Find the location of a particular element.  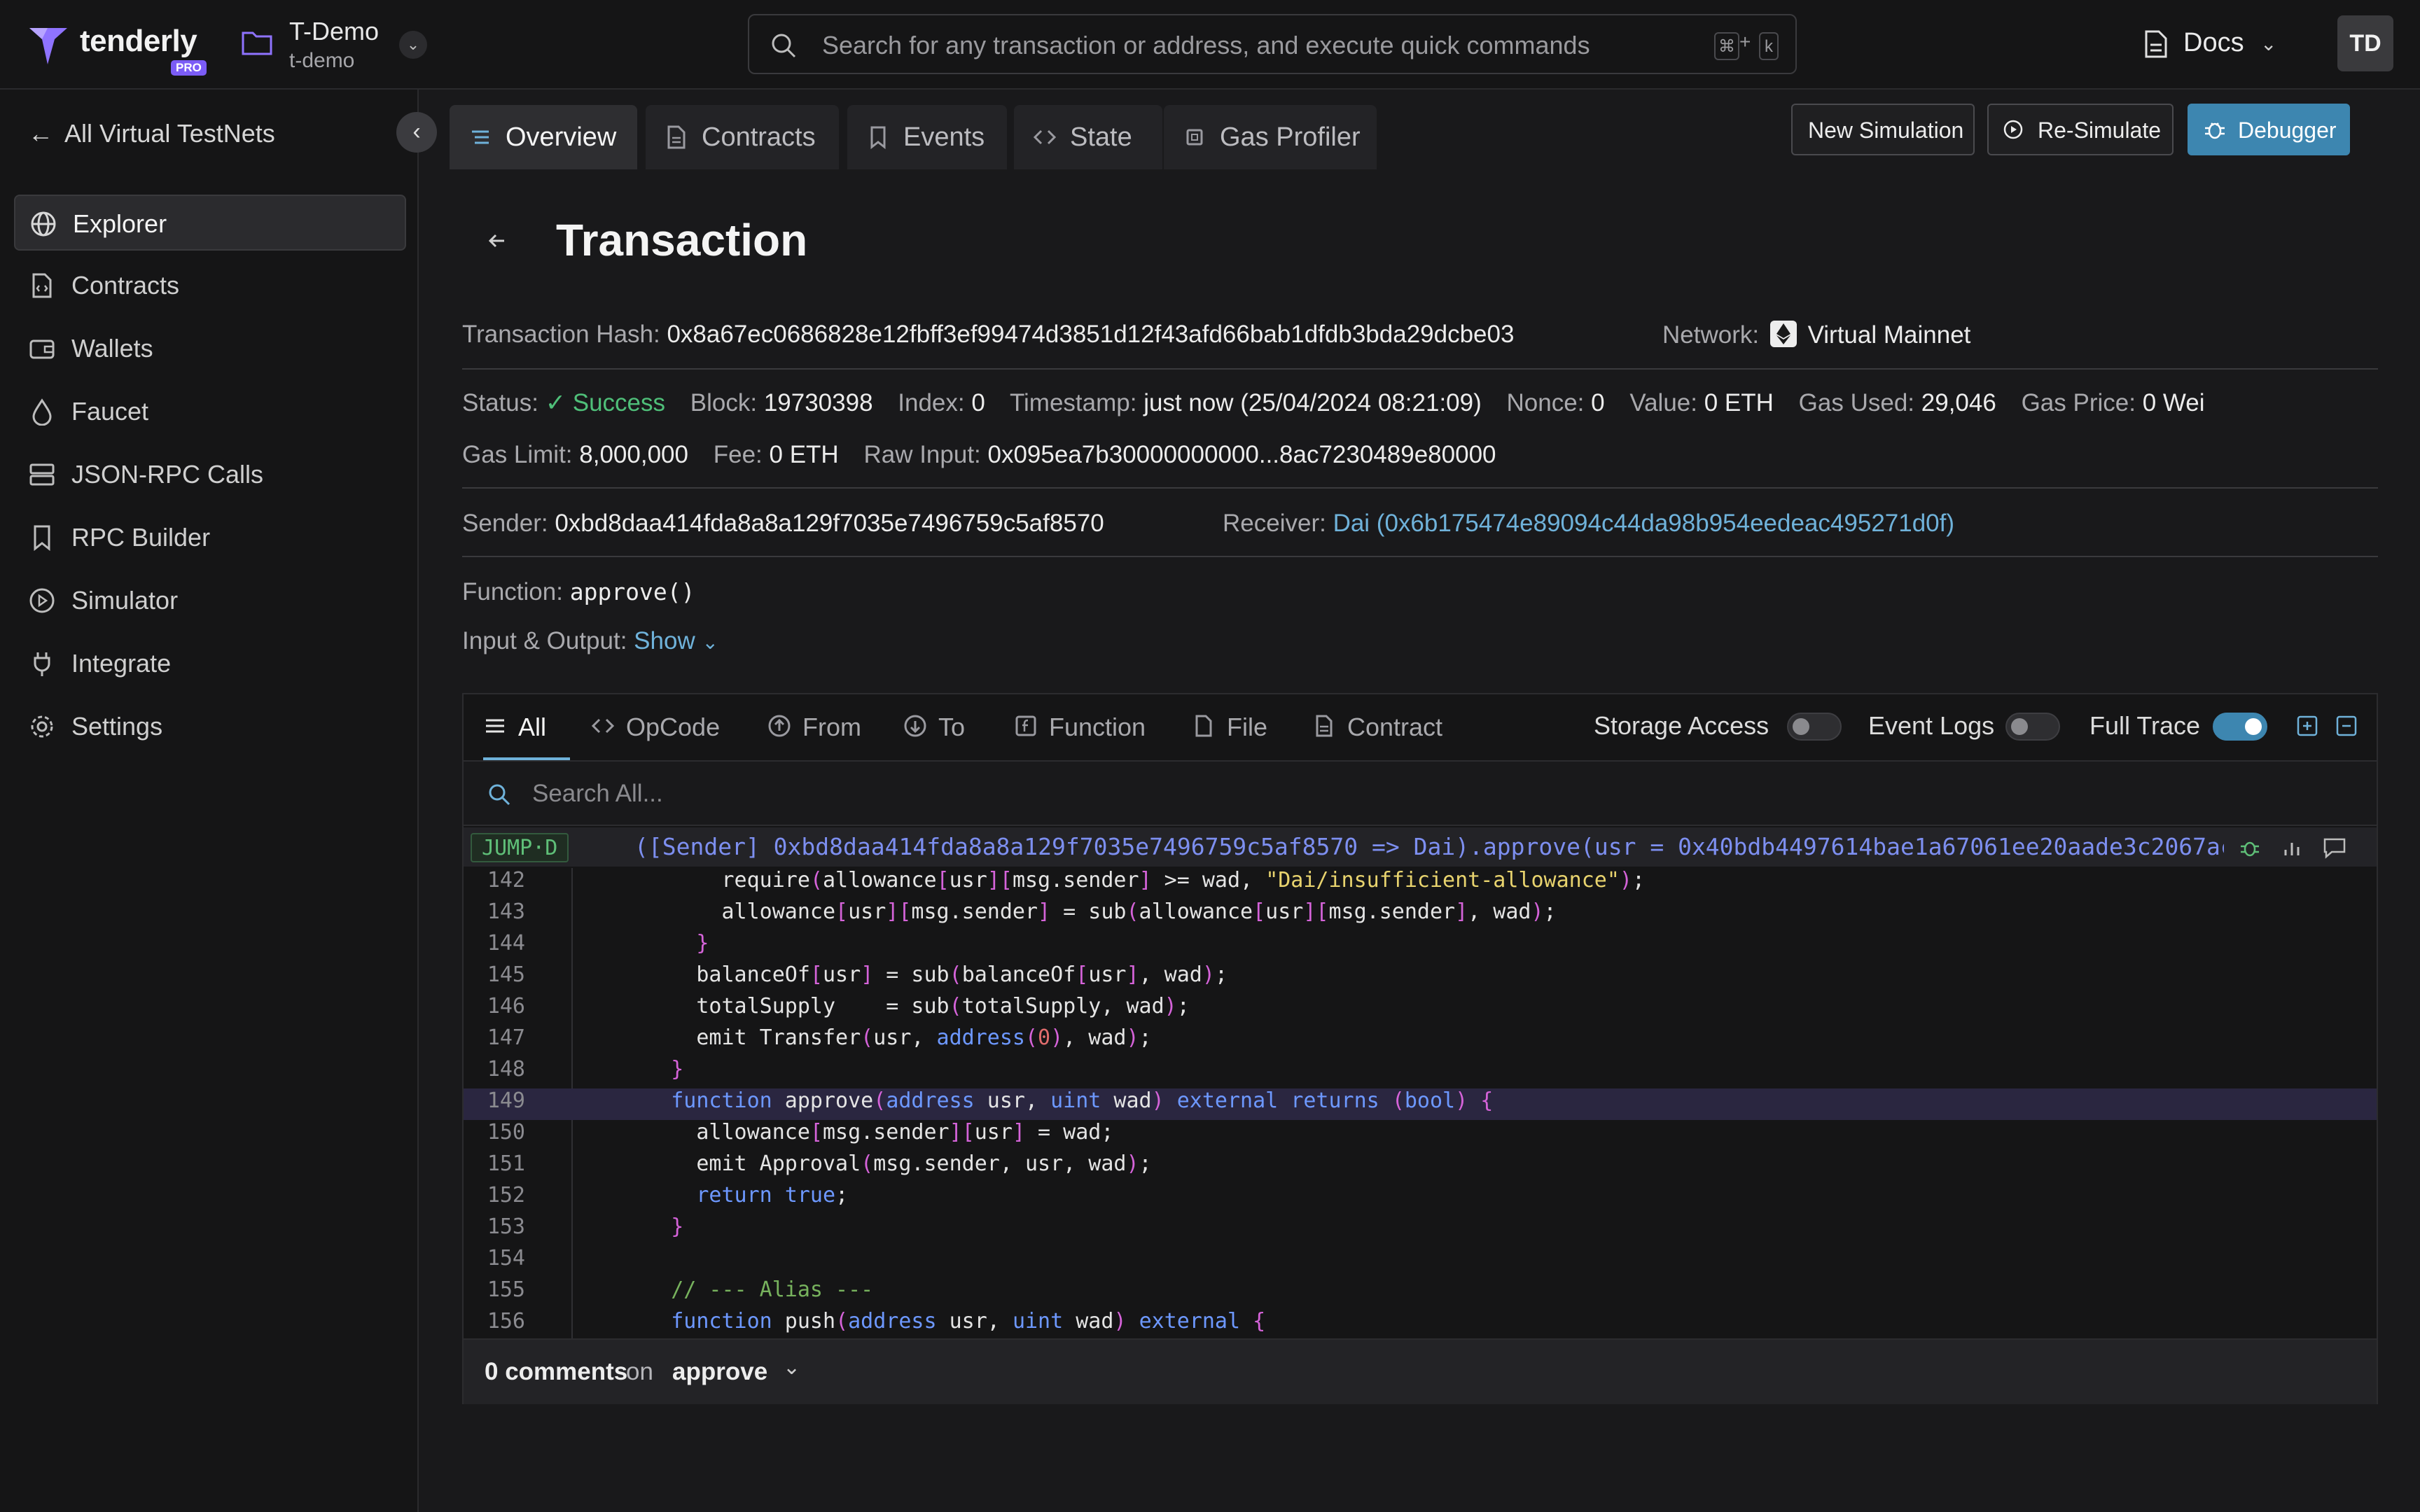

trace-tab-all: All is located at coordinates (526, 728).